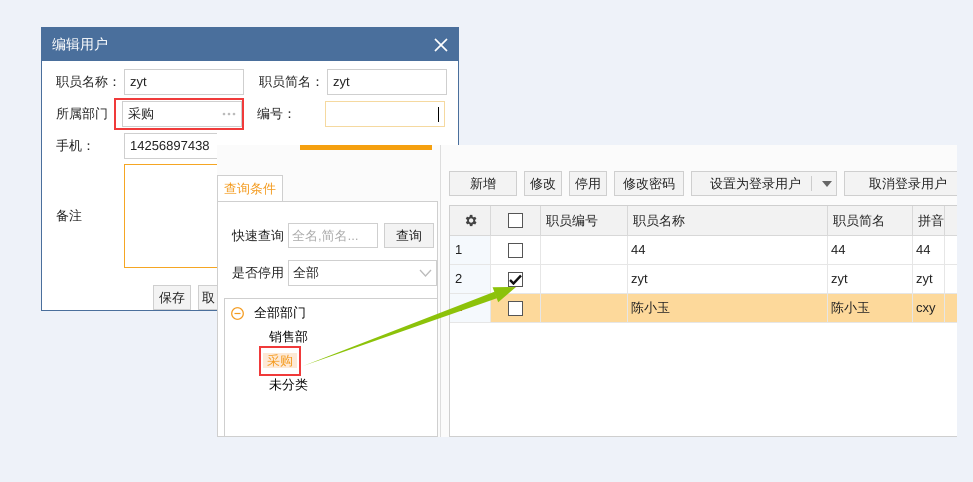 The image size is (973, 482). Describe the element at coordinates (409, 235) in the screenshot. I see `search-button: 查询` at that location.